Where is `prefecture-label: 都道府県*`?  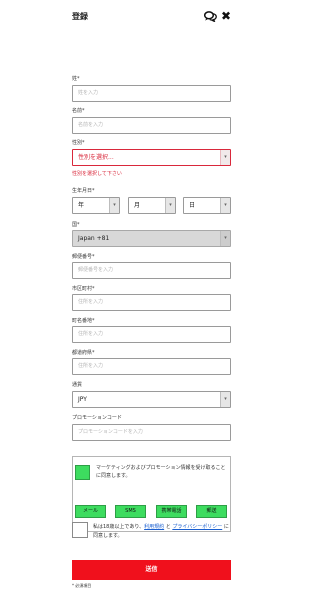 prefecture-label: 都道府県* is located at coordinates (83, 353).